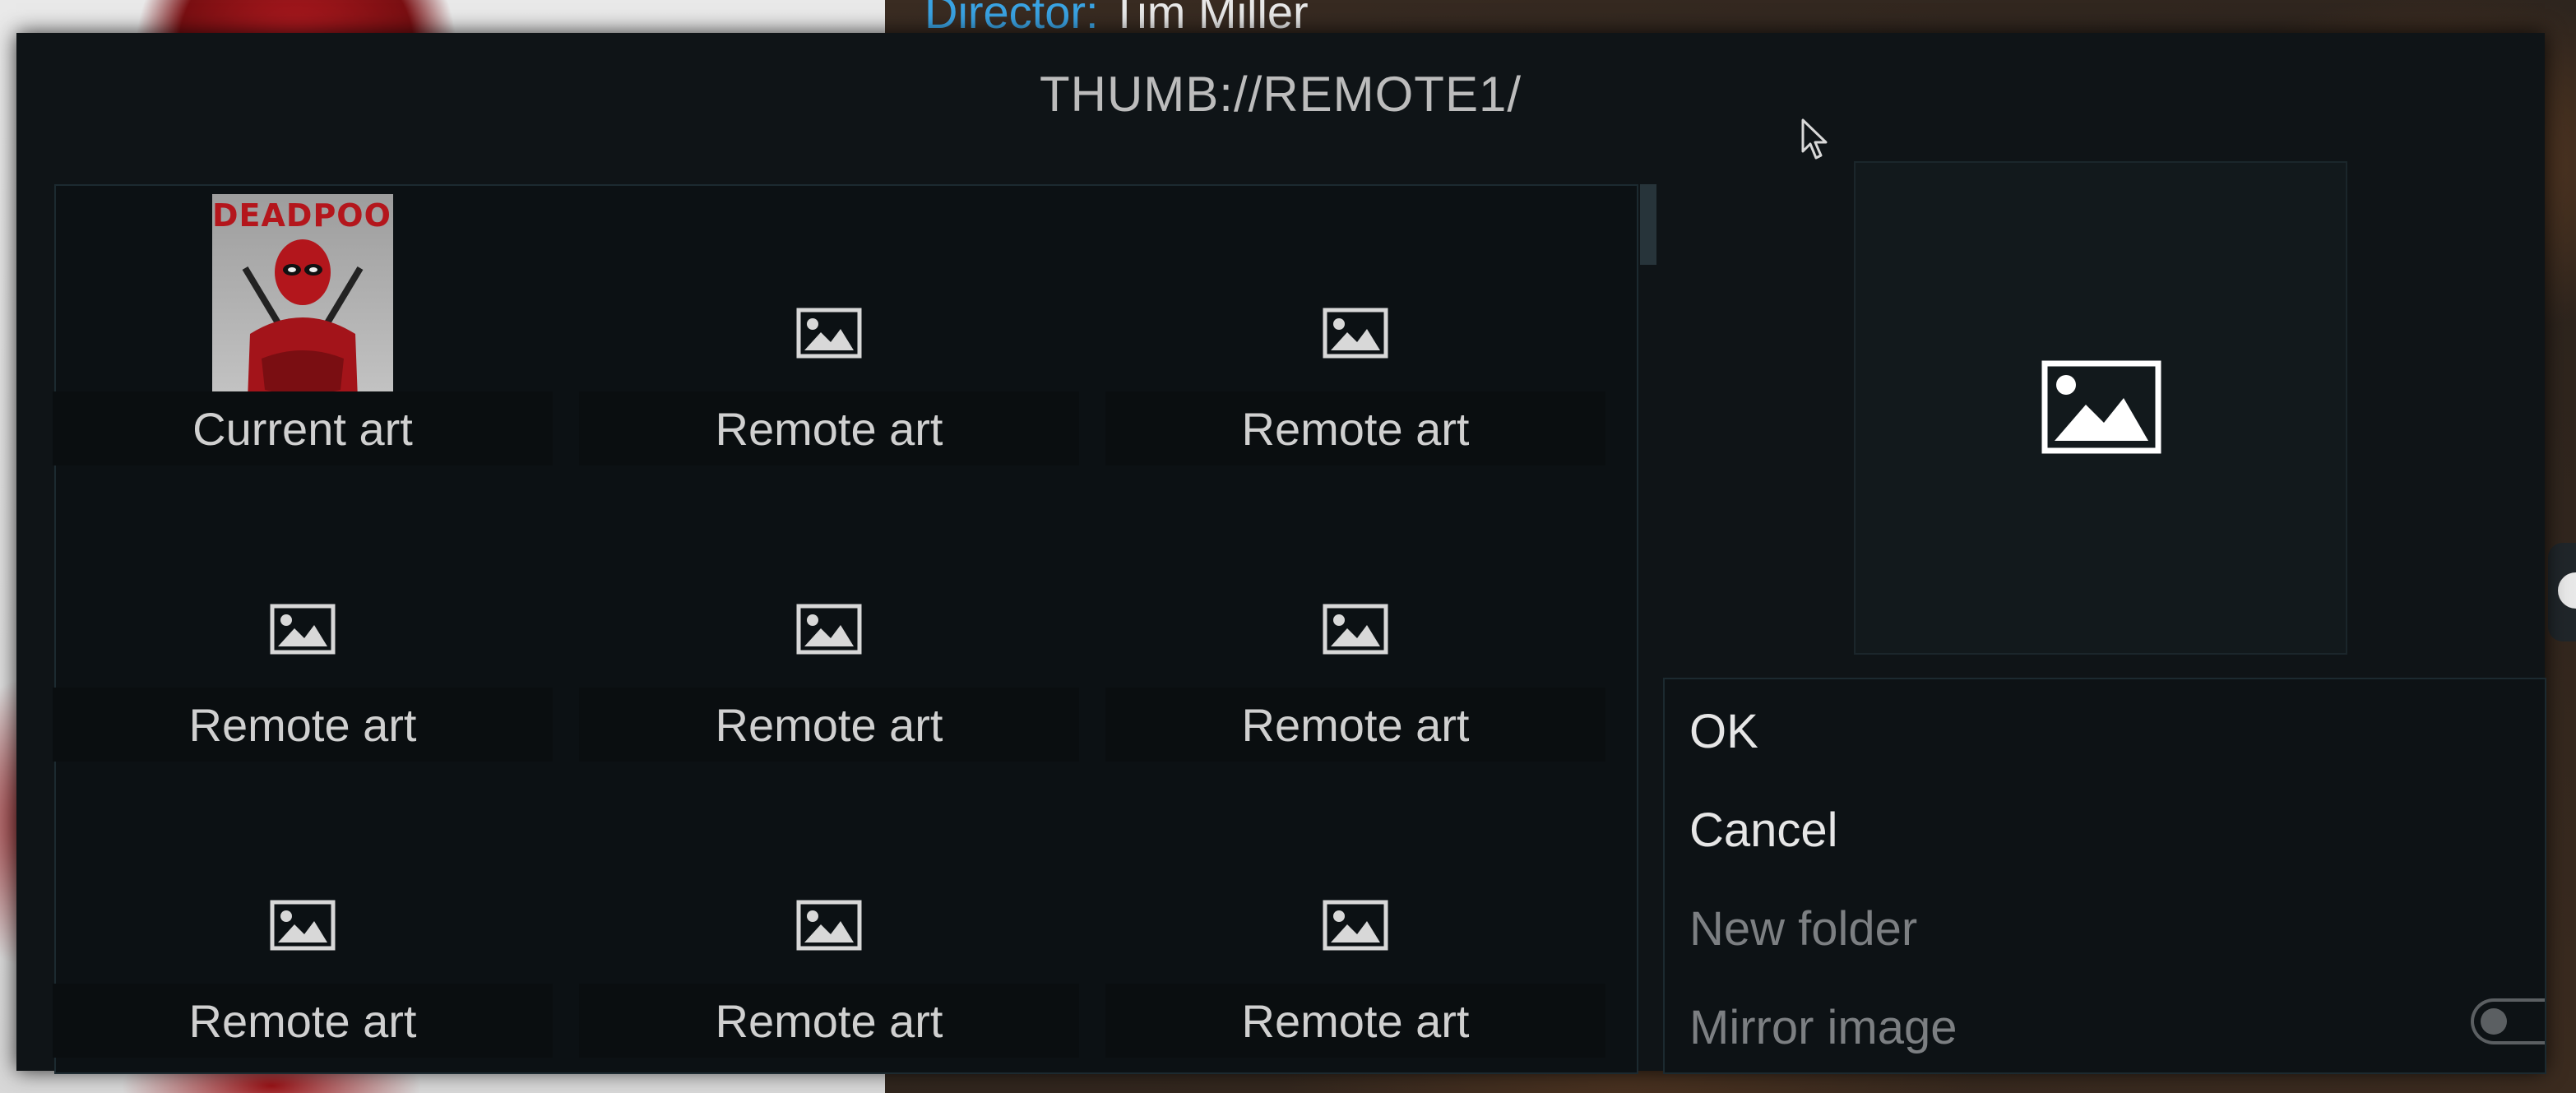 This screenshot has height=1093, width=2576. What do you see at coordinates (2109, 929) in the screenshot?
I see `new-folder-button: New folder` at bounding box center [2109, 929].